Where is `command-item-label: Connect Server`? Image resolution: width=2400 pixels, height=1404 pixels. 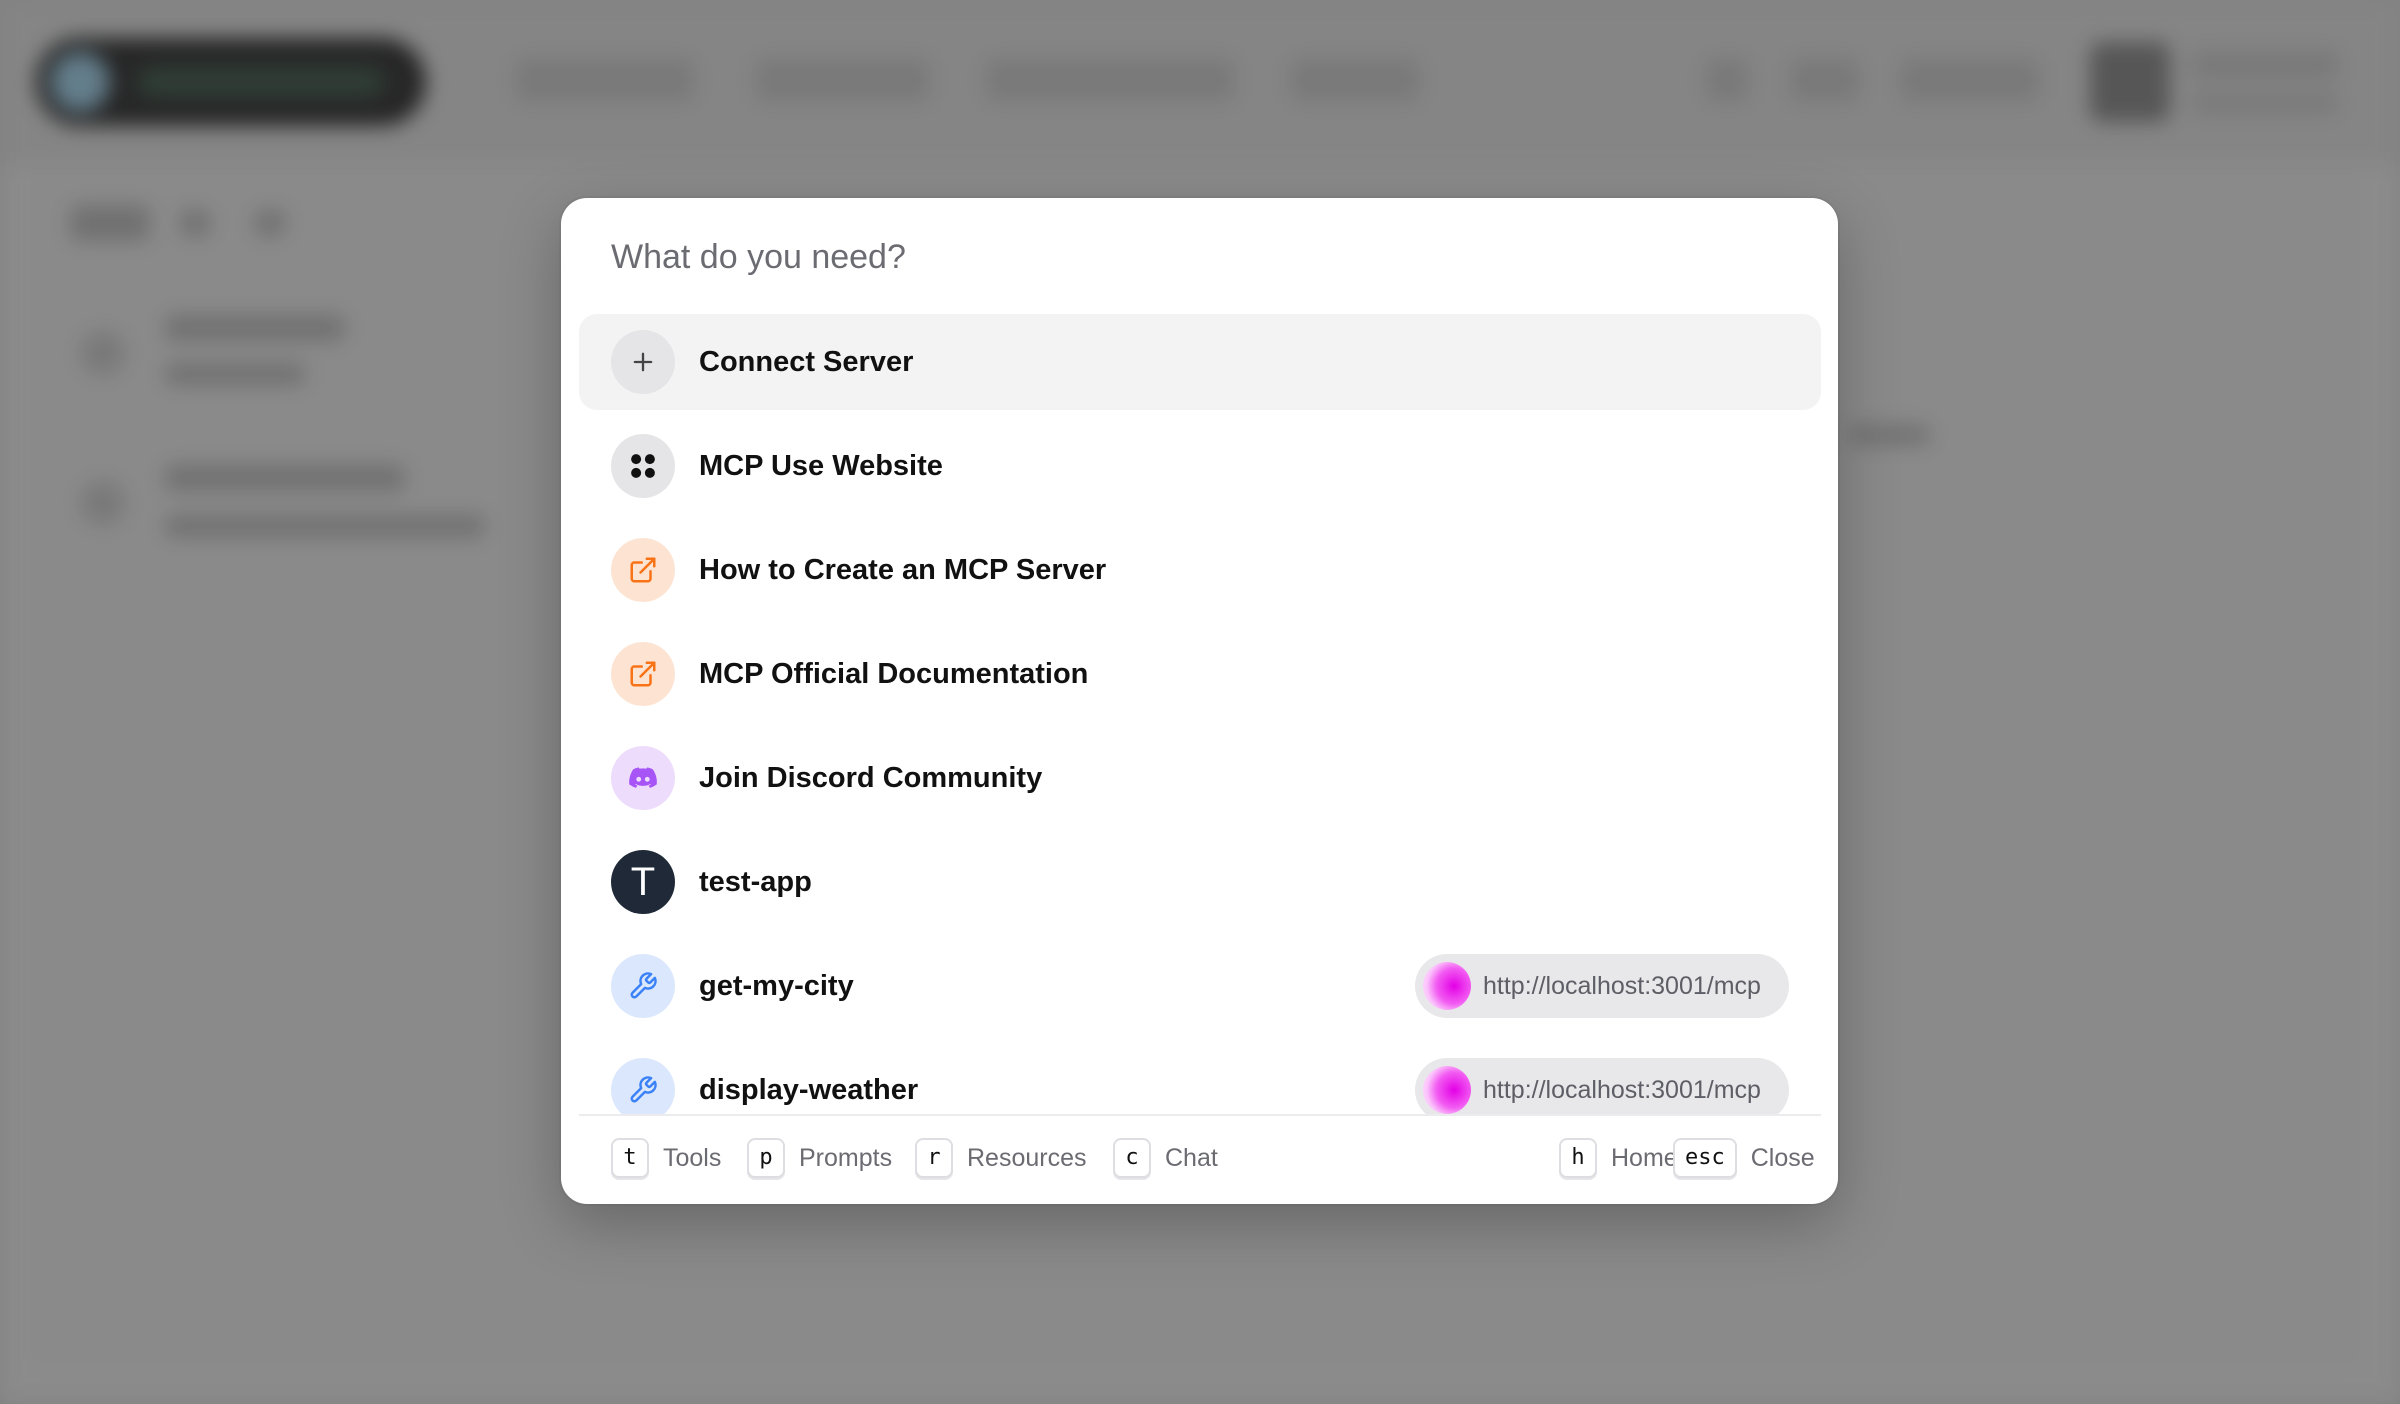
command-item-label: Connect Server is located at coordinates (806, 362).